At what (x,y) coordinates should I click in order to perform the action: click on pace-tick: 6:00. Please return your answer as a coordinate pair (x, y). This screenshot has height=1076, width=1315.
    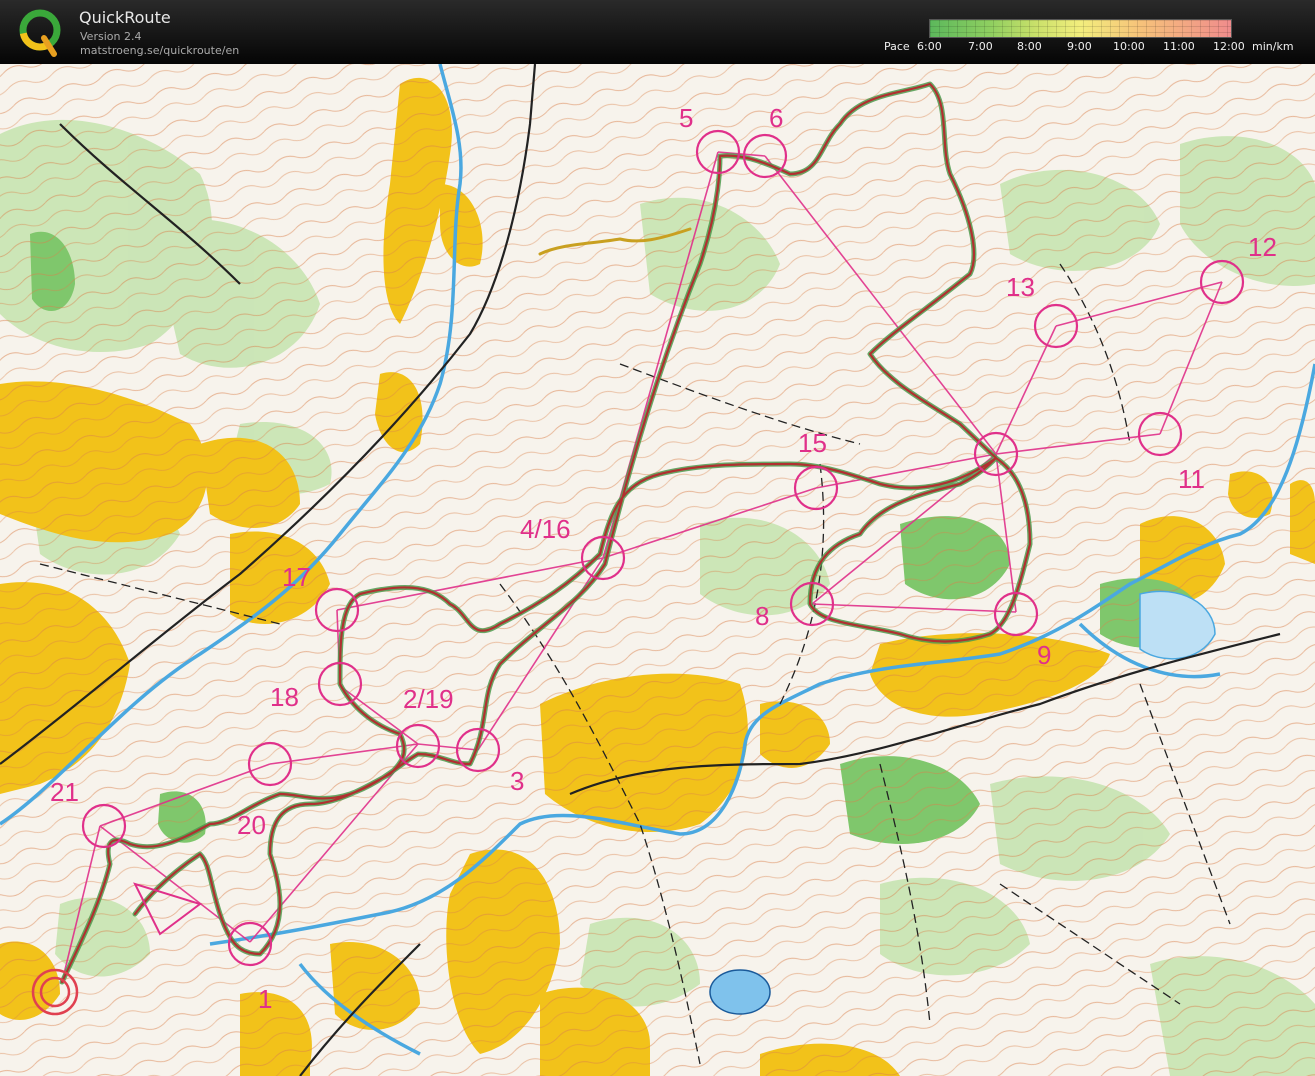
    Looking at the image, I should click on (929, 46).